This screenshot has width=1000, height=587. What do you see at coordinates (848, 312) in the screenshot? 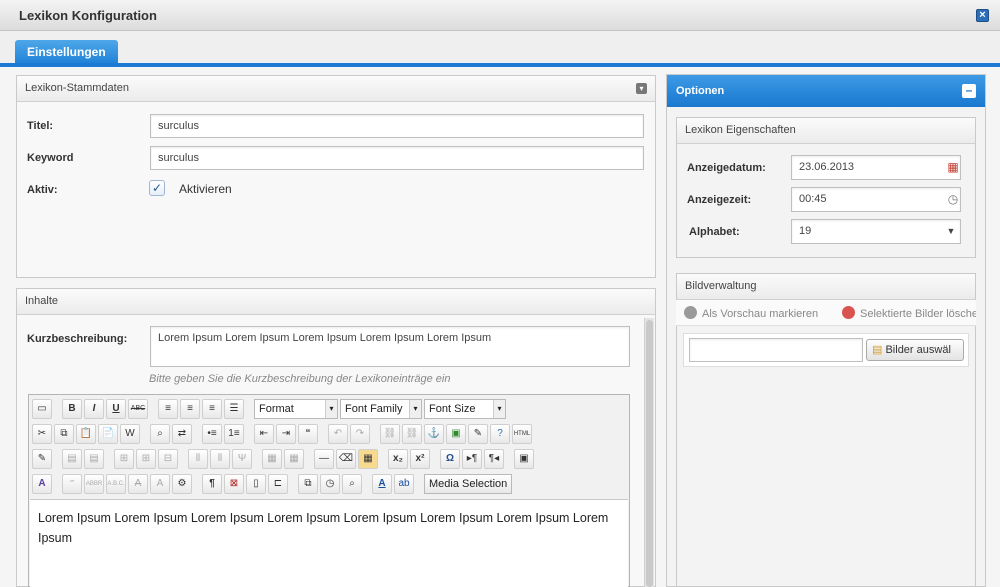
I see `delete-icon` at bounding box center [848, 312].